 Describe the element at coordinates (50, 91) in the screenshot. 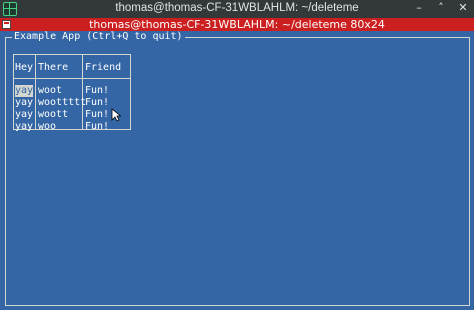

I see `table-cell: woot` at that location.